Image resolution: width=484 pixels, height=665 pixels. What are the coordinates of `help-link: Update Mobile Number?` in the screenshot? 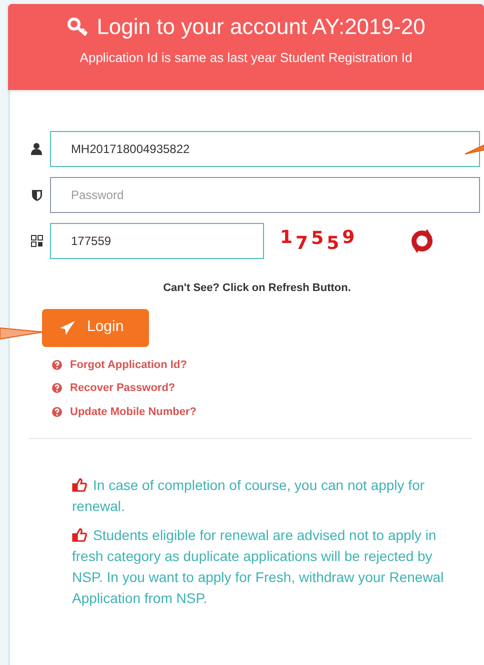 It's located at (133, 412).